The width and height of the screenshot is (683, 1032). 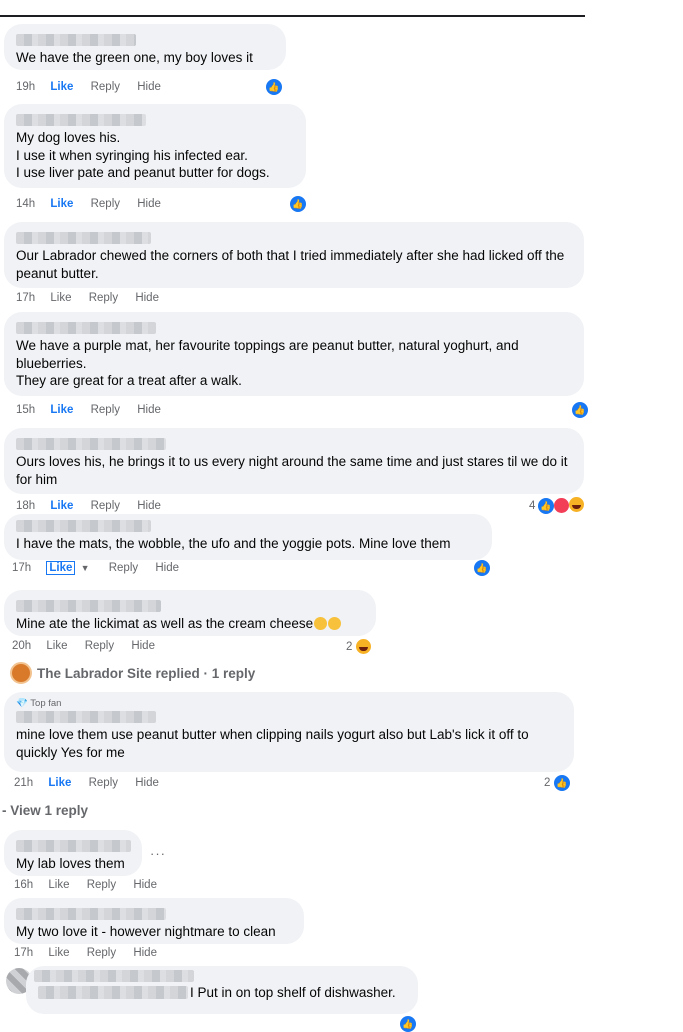 What do you see at coordinates (561, 505) in the screenshot?
I see `heart-reaction-icon` at bounding box center [561, 505].